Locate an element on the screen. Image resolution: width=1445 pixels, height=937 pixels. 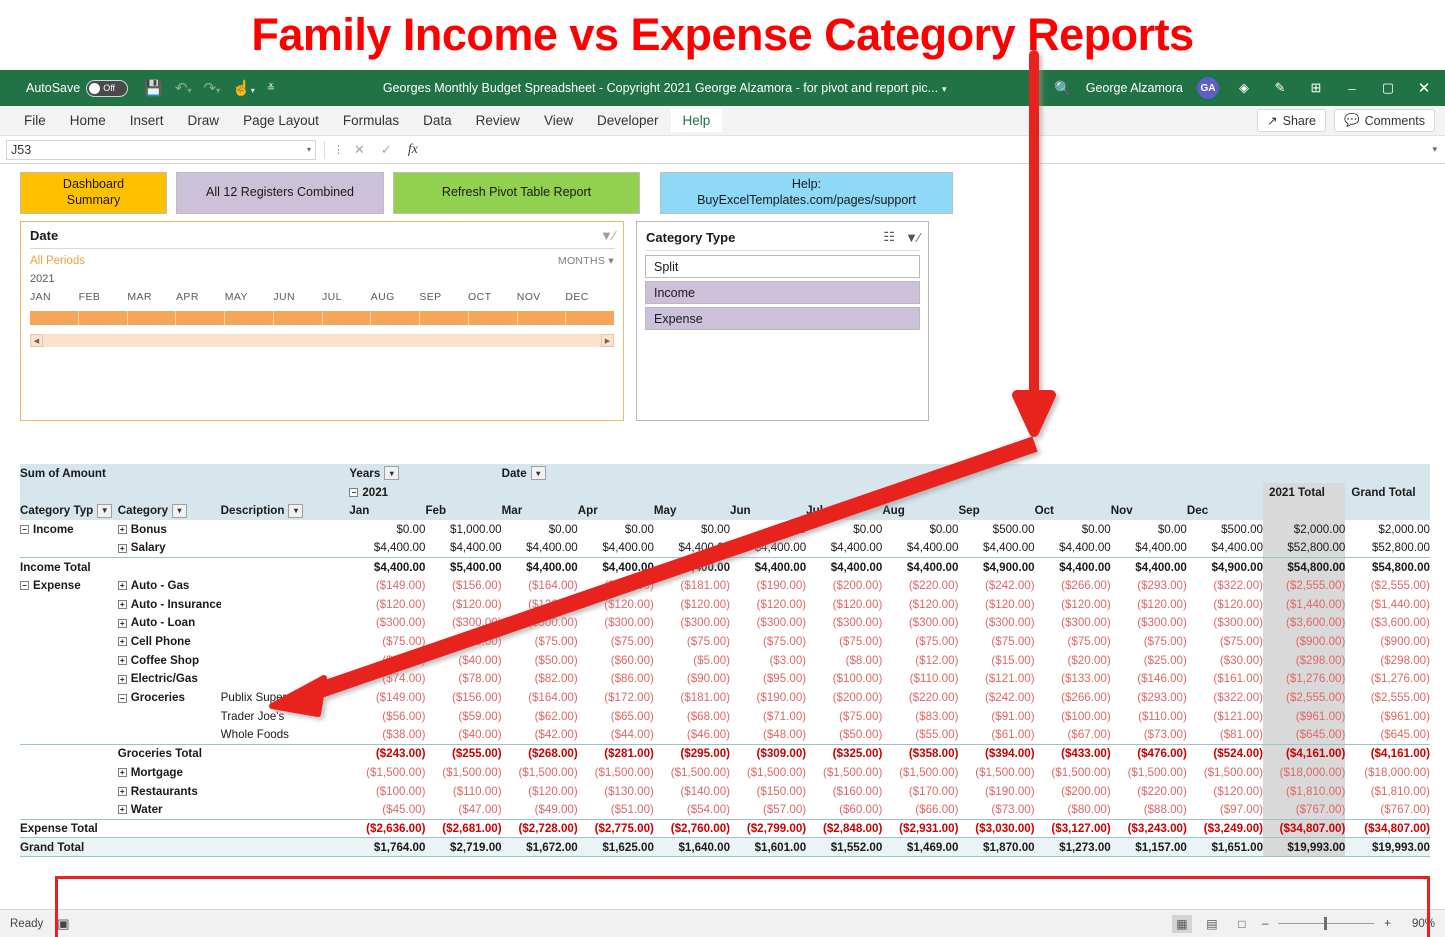
slicer-item-split: Split is located at coordinates (782, 266).